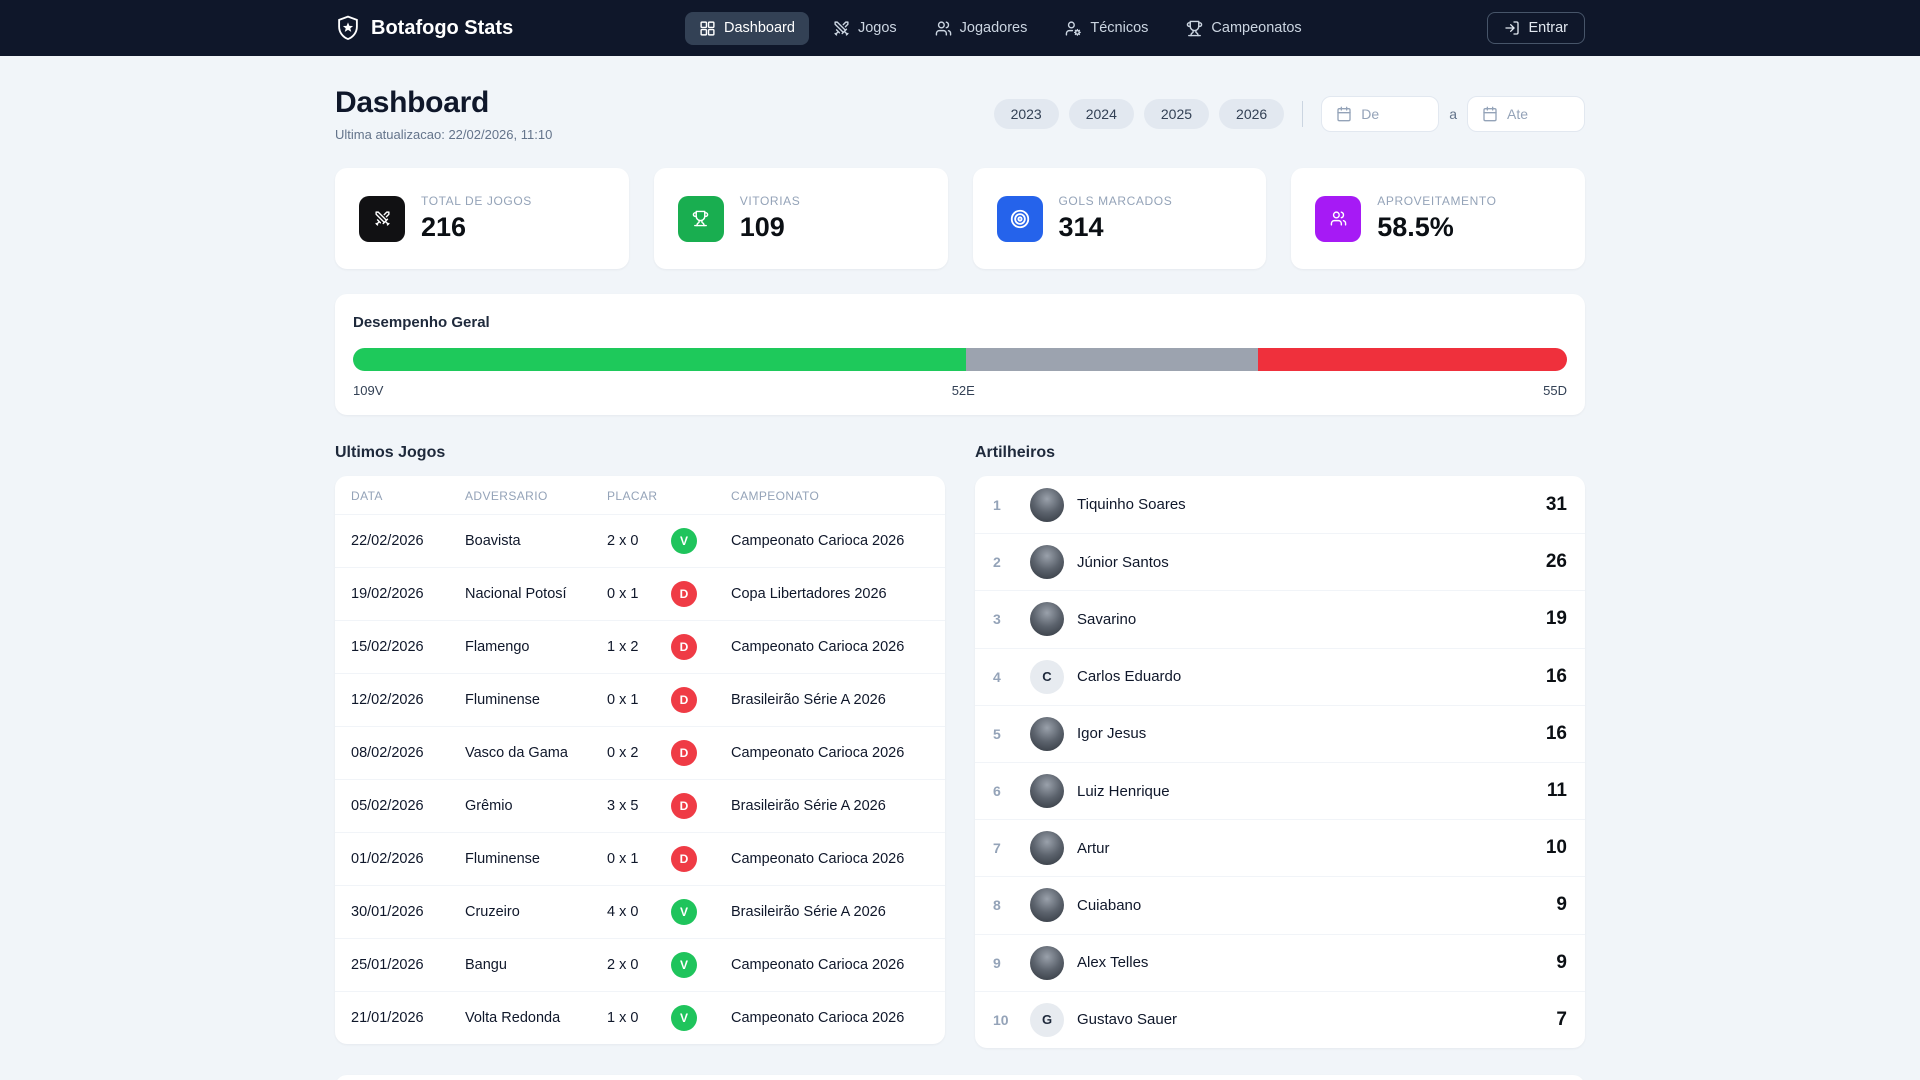  I want to click on stat-card: APROVEITAMENTO 58.5%, so click(1438, 218).